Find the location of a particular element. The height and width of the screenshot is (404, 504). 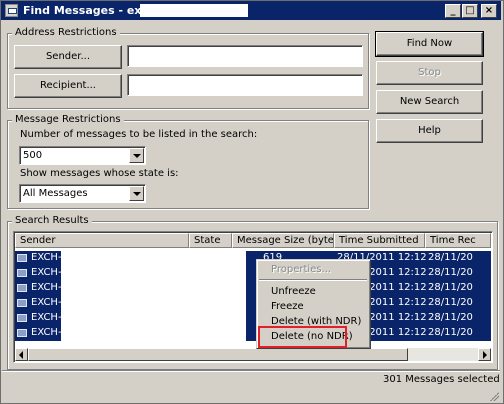

search-results-legend: Search Results is located at coordinates (52, 220).